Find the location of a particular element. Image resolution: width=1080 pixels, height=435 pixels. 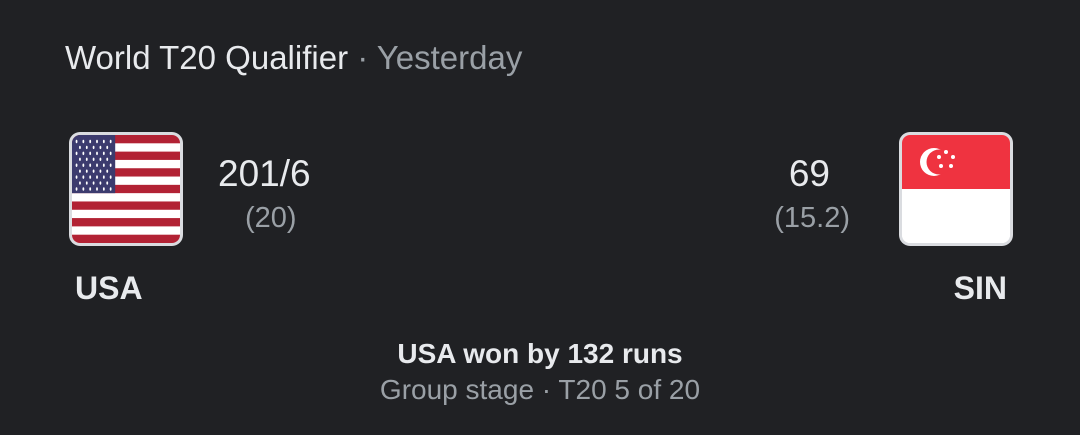

tournament-title: World T20 Qualifier is located at coordinates (207, 57).